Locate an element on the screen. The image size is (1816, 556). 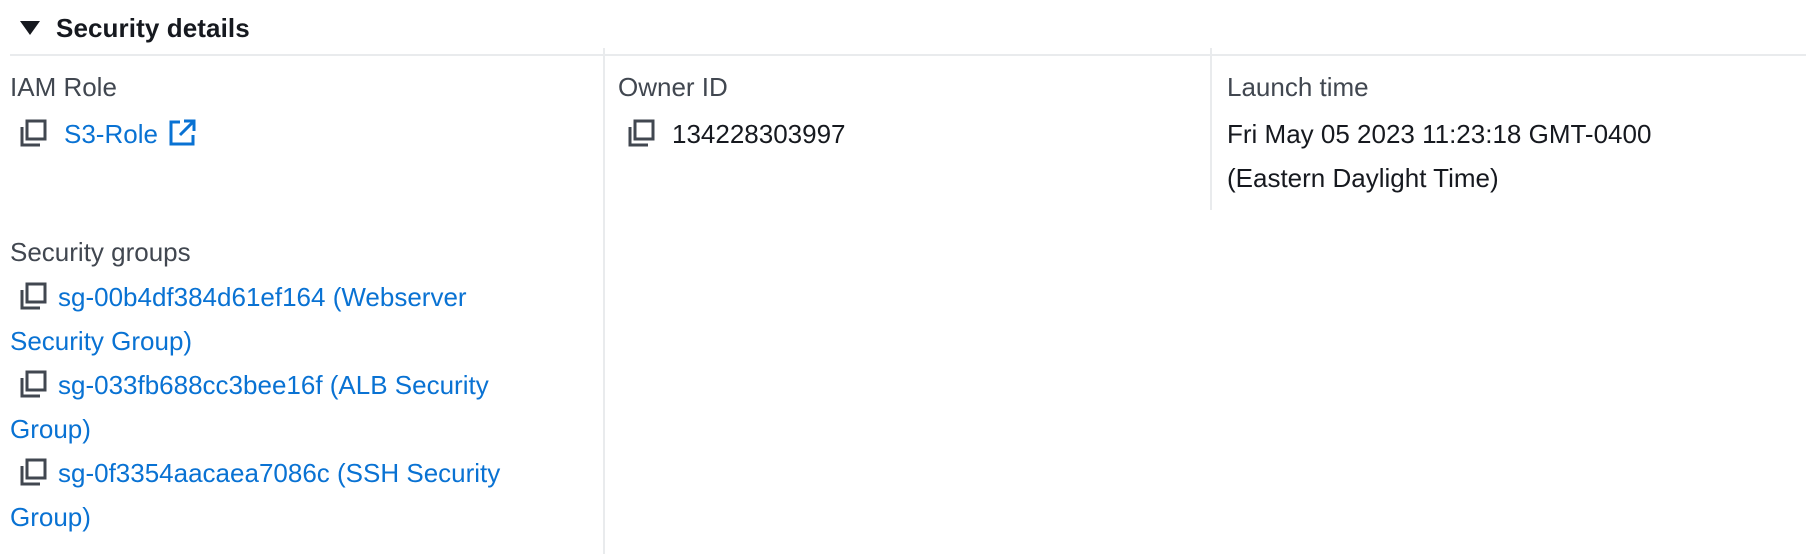
iam-role-field: IAM Role S3-Role is located at coordinates (104, 113).